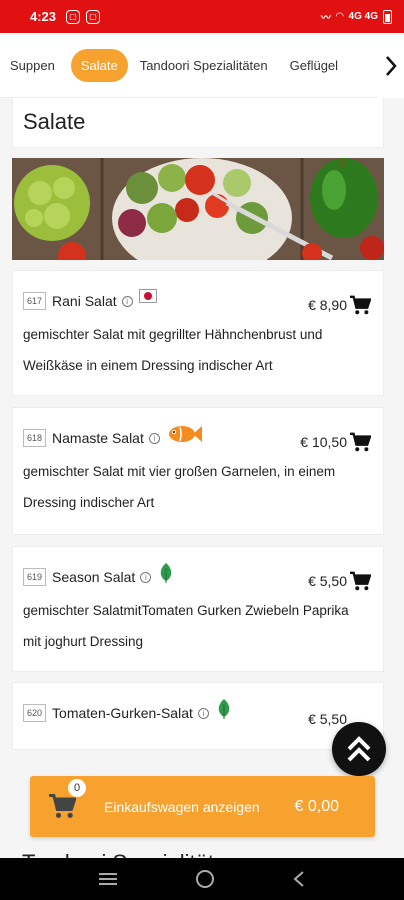 The height and width of the screenshot is (900, 404). Describe the element at coordinates (63, 805) in the screenshot. I see `shopping-cart-icon` at that location.